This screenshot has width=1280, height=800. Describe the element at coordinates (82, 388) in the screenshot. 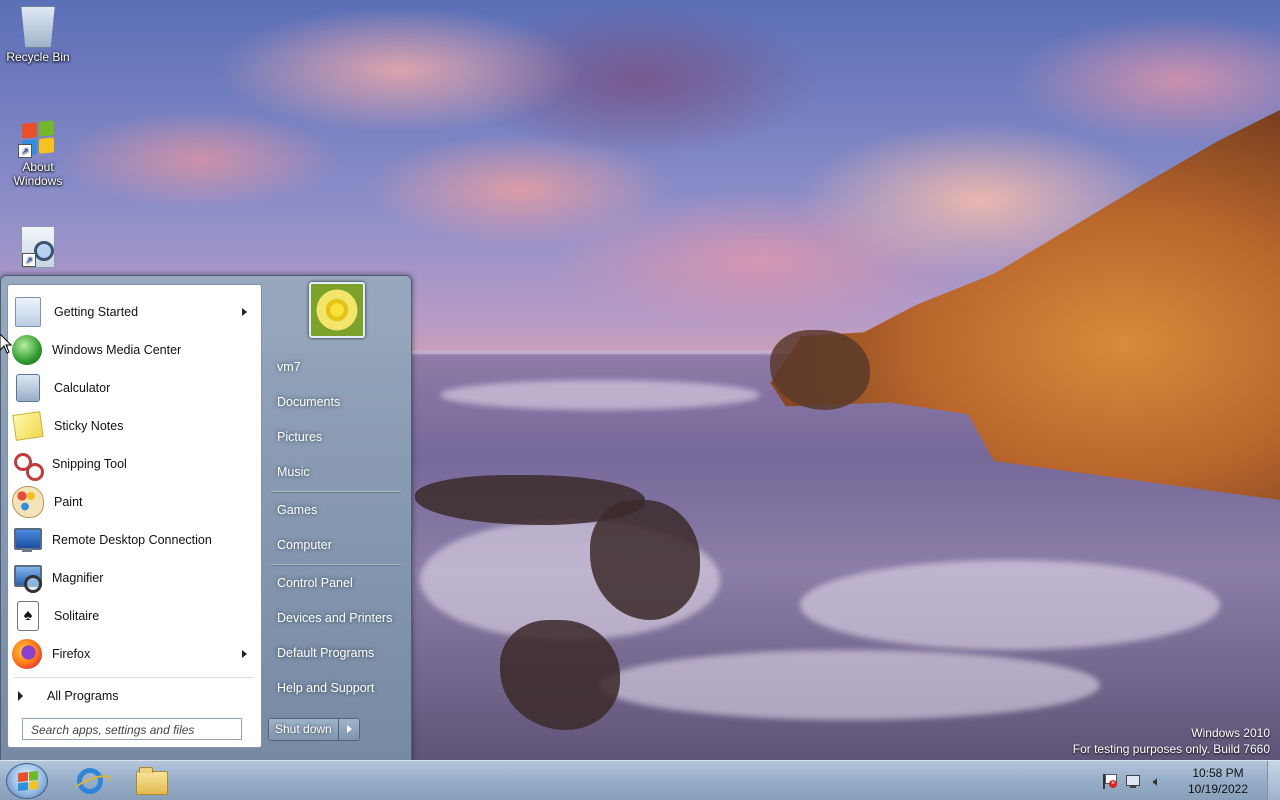

I see `program-label: Calculator` at that location.